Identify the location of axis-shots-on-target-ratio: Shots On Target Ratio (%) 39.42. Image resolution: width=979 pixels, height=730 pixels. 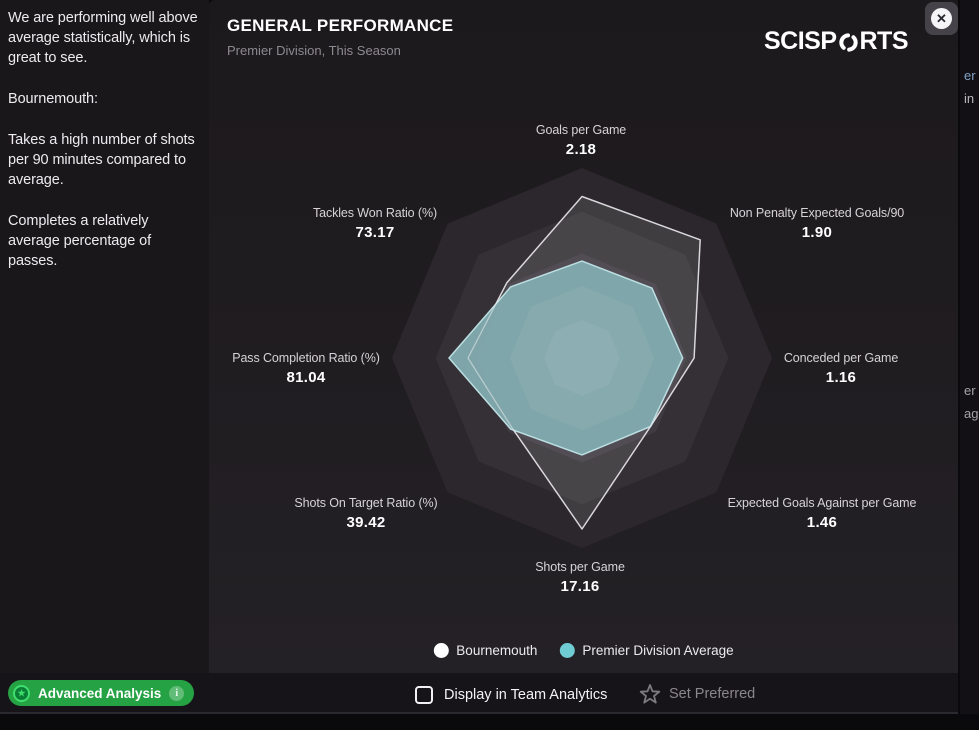
(365, 513).